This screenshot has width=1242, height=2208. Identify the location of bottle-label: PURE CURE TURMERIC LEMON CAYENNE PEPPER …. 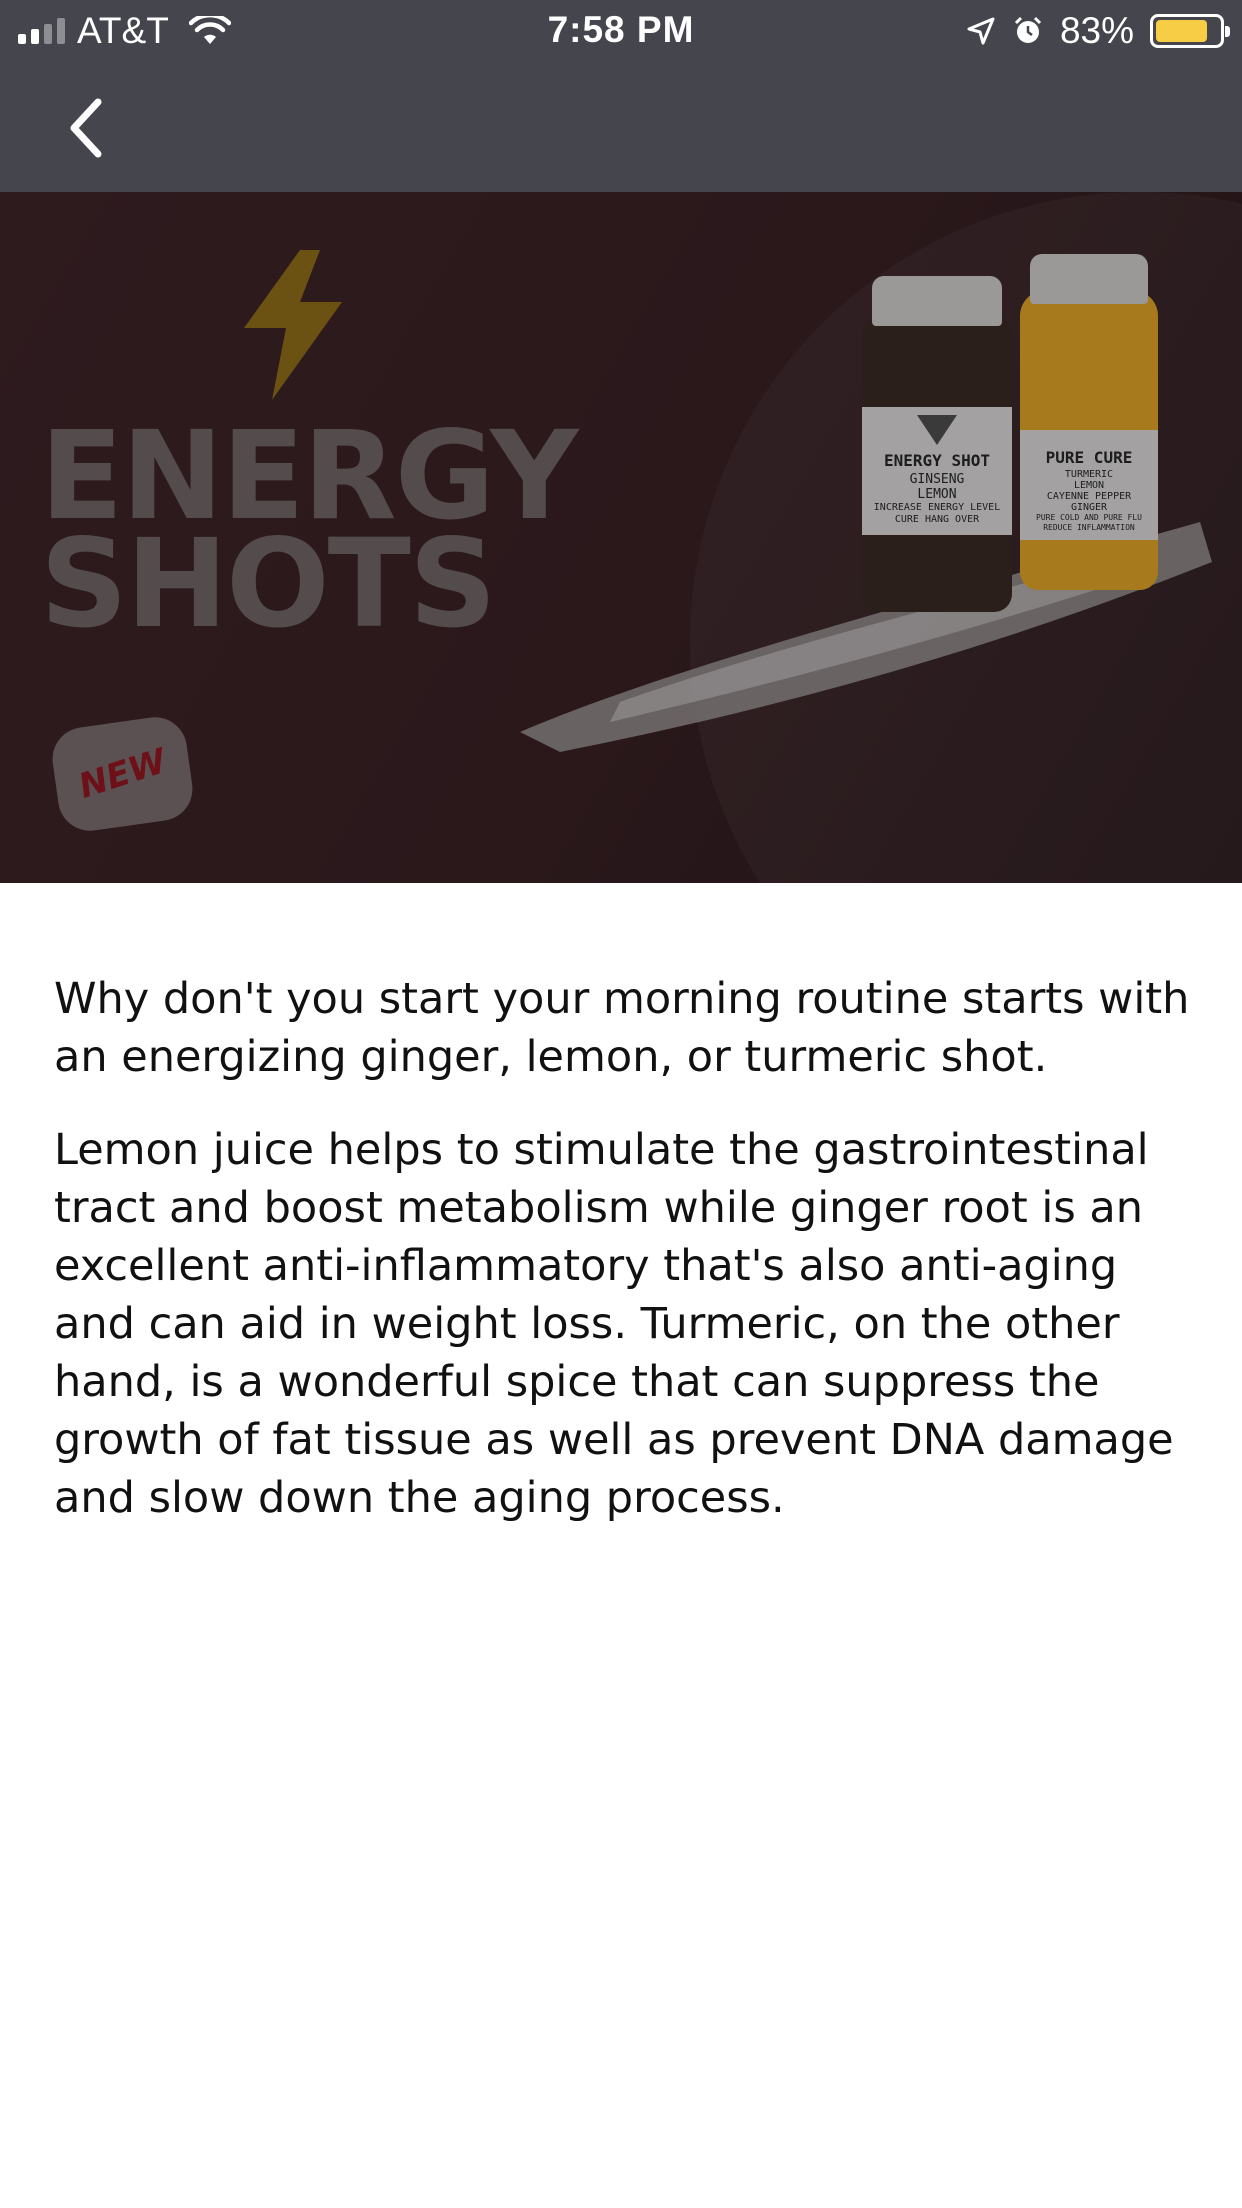
(1089, 485).